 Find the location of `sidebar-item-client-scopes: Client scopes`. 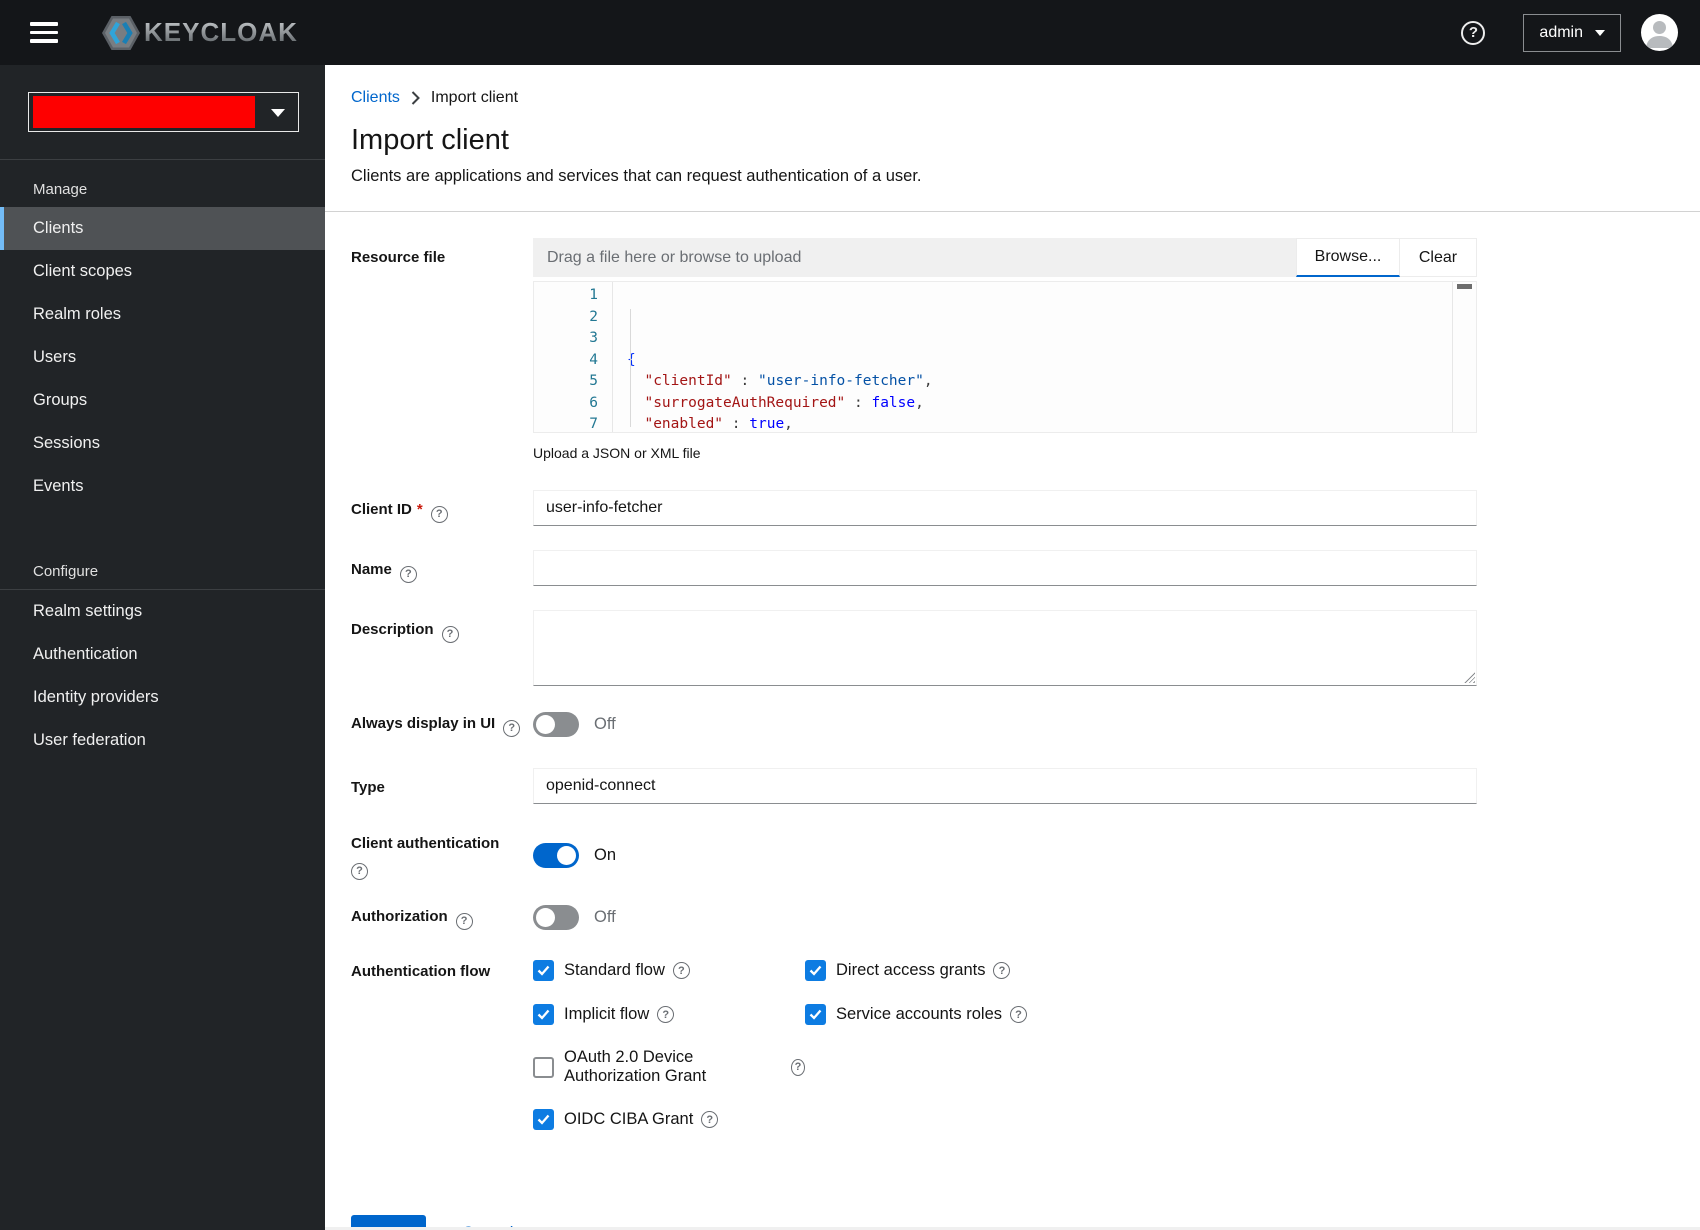

sidebar-item-client-scopes: Client scopes is located at coordinates (162, 271).